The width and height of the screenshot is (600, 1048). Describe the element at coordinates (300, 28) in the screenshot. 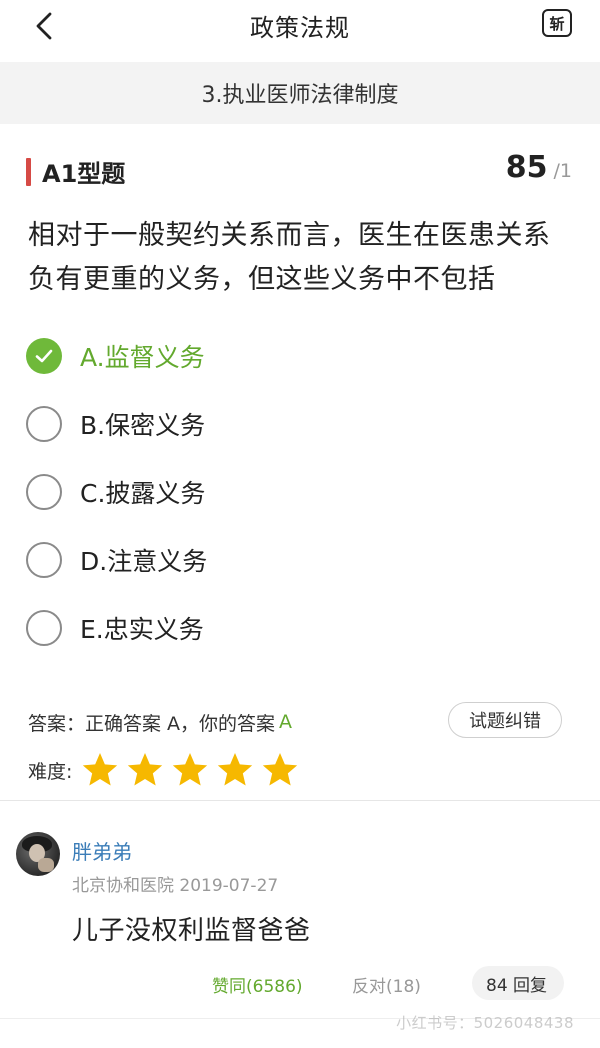

I see `page-title: 政策法规` at that location.